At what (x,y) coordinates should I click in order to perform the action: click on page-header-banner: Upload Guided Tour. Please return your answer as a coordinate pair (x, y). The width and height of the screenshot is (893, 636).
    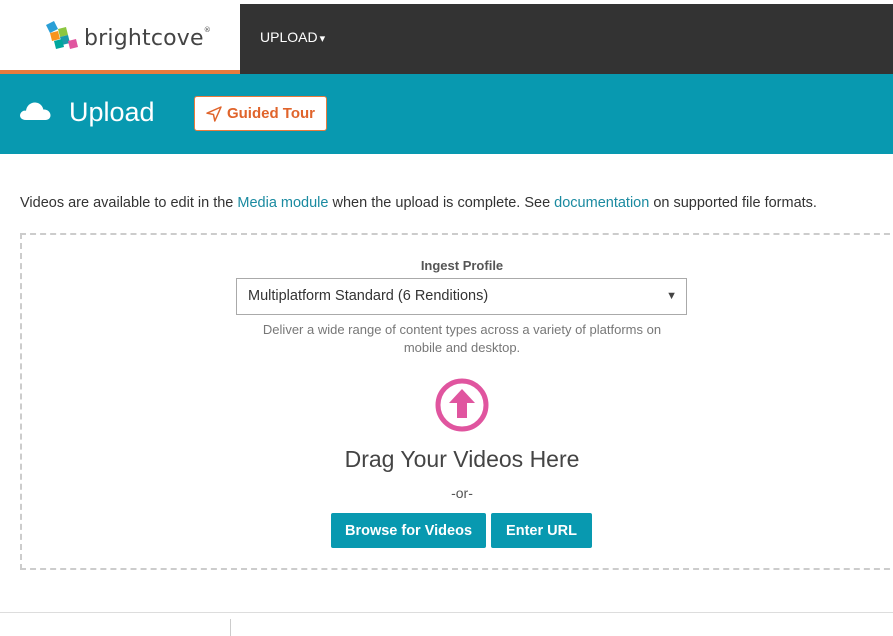
    Looking at the image, I should click on (446, 114).